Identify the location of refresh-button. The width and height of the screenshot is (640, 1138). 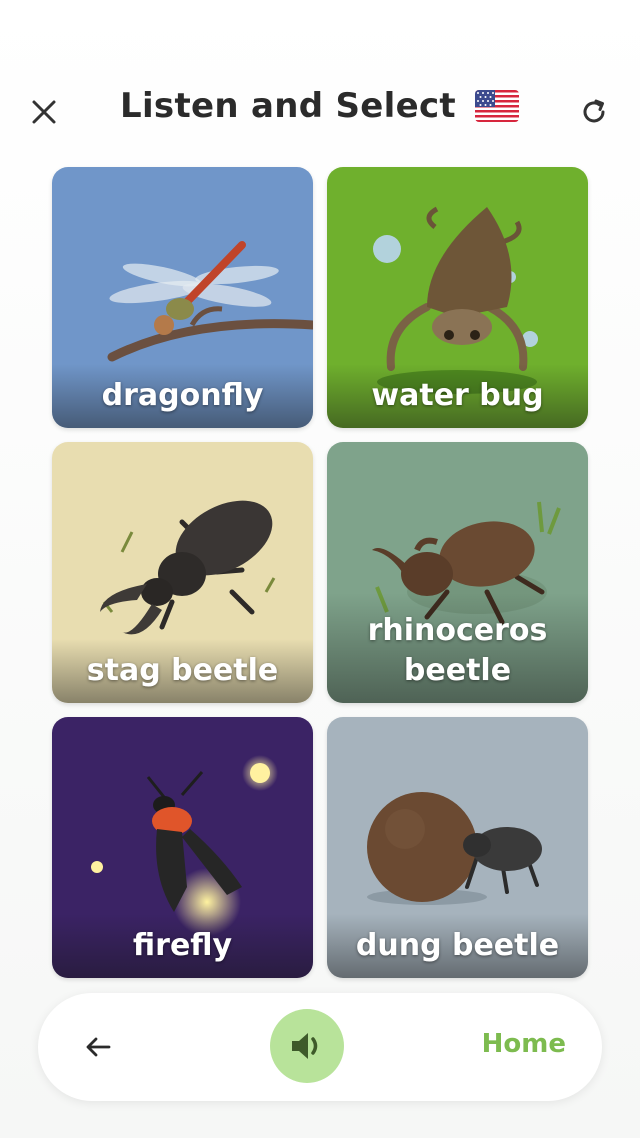
(594, 112).